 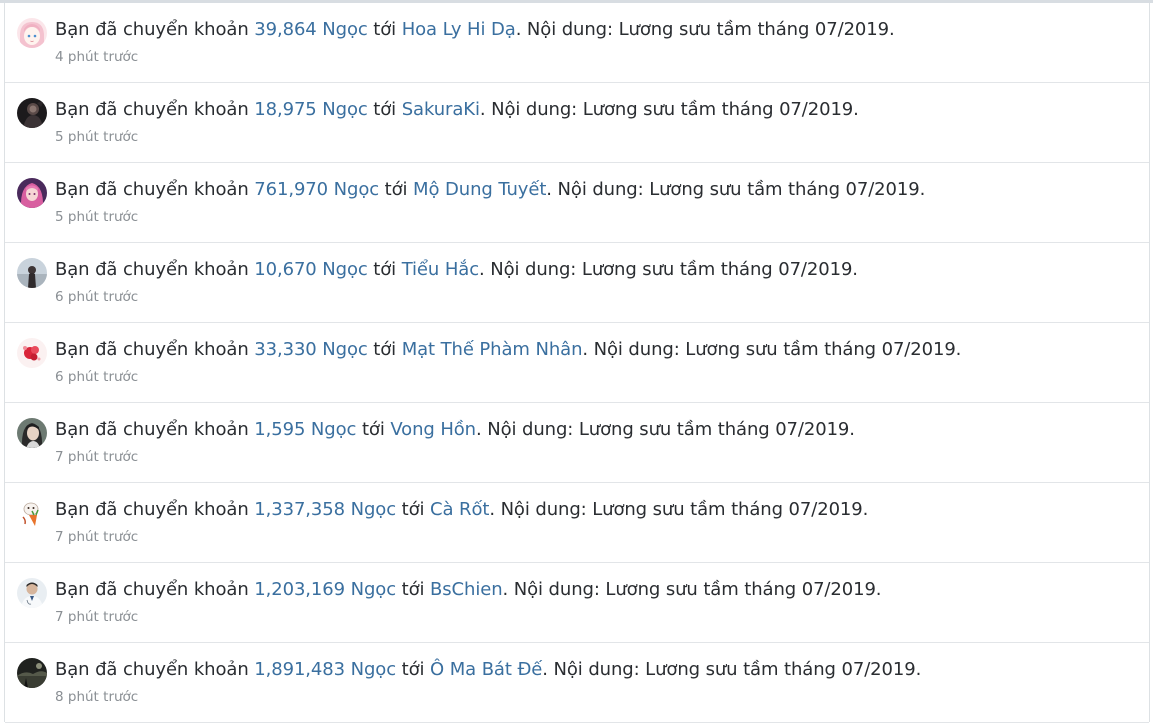 What do you see at coordinates (433, 429) in the screenshot?
I see `recipient-link: Vong Hồn` at bounding box center [433, 429].